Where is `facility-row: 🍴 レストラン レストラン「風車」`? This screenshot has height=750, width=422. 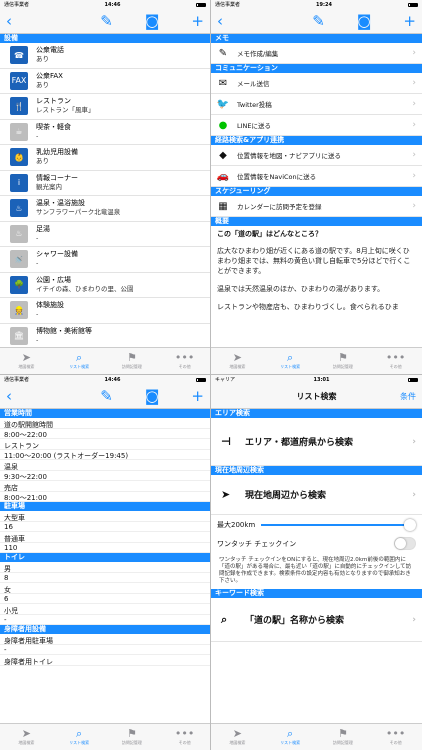 facility-row: 🍴 レストラン レストラン「風車」 is located at coordinates (105, 107).